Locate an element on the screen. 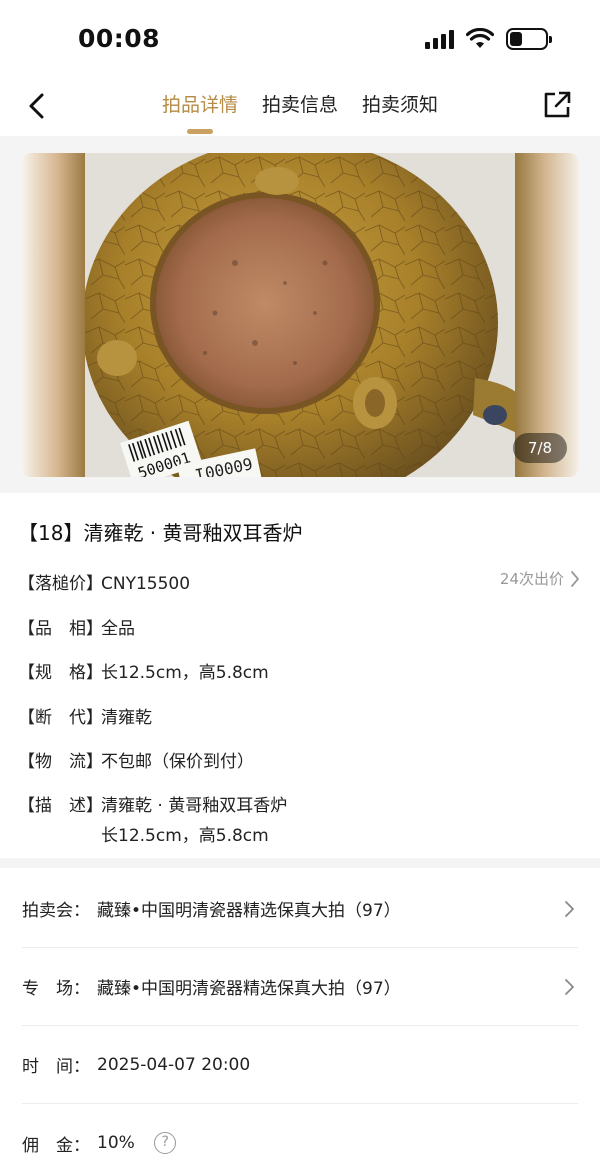  auction-venue-value: 藏臻•中国明清瓷器精选保真大拍（97） is located at coordinates (249, 989).